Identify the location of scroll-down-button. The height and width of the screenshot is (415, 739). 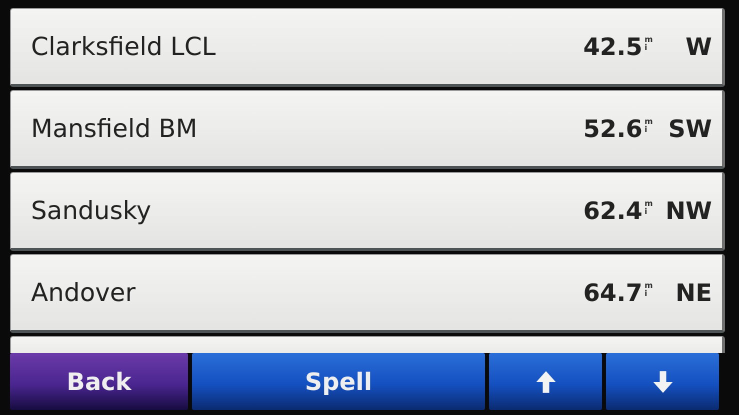
(662, 381).